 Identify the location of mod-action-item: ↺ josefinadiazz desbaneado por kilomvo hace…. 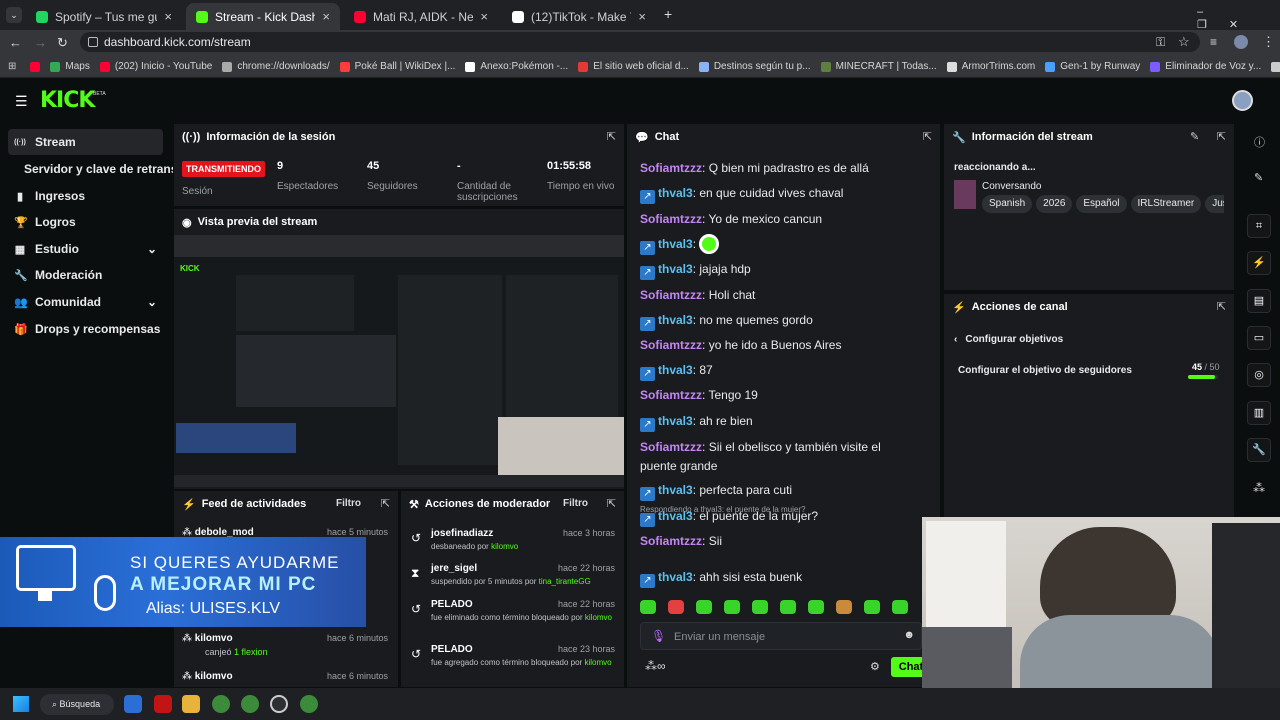
(513, 540).